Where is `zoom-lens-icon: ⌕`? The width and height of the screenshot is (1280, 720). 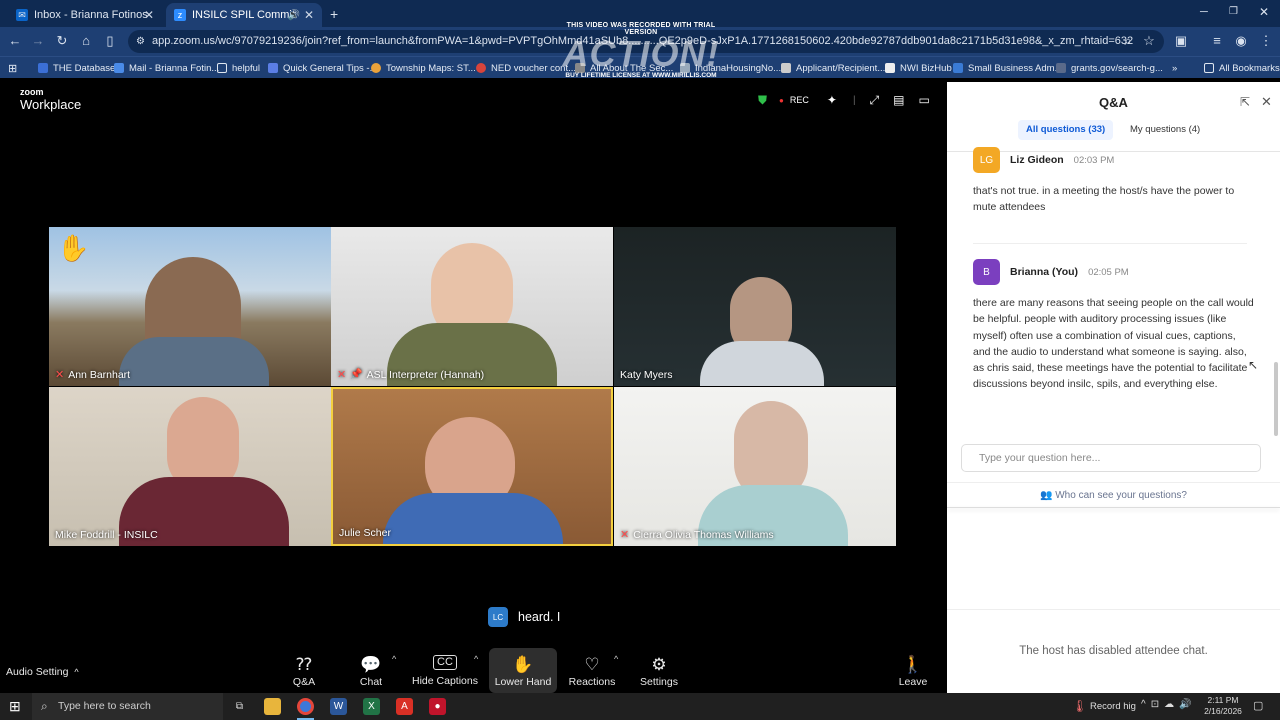
zoom-lens-icon: ⌕ is located at coordinates (1128, 41).